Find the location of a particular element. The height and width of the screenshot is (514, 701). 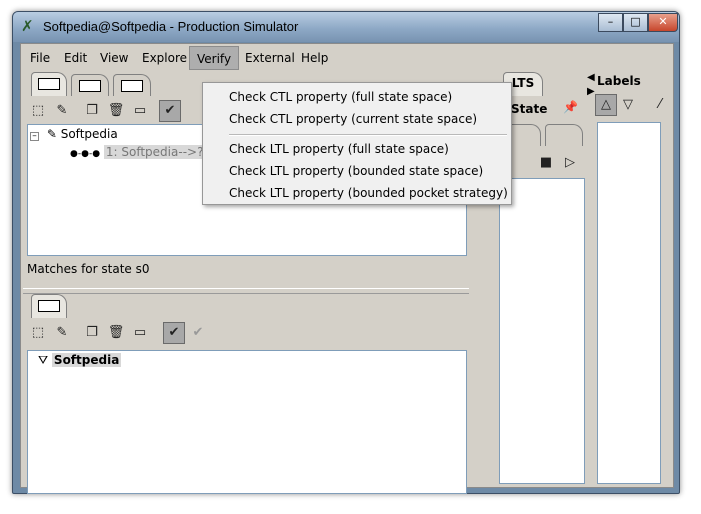

check-ctl-full: Check CTL property (full state space) is located at coordinates (340, 97).